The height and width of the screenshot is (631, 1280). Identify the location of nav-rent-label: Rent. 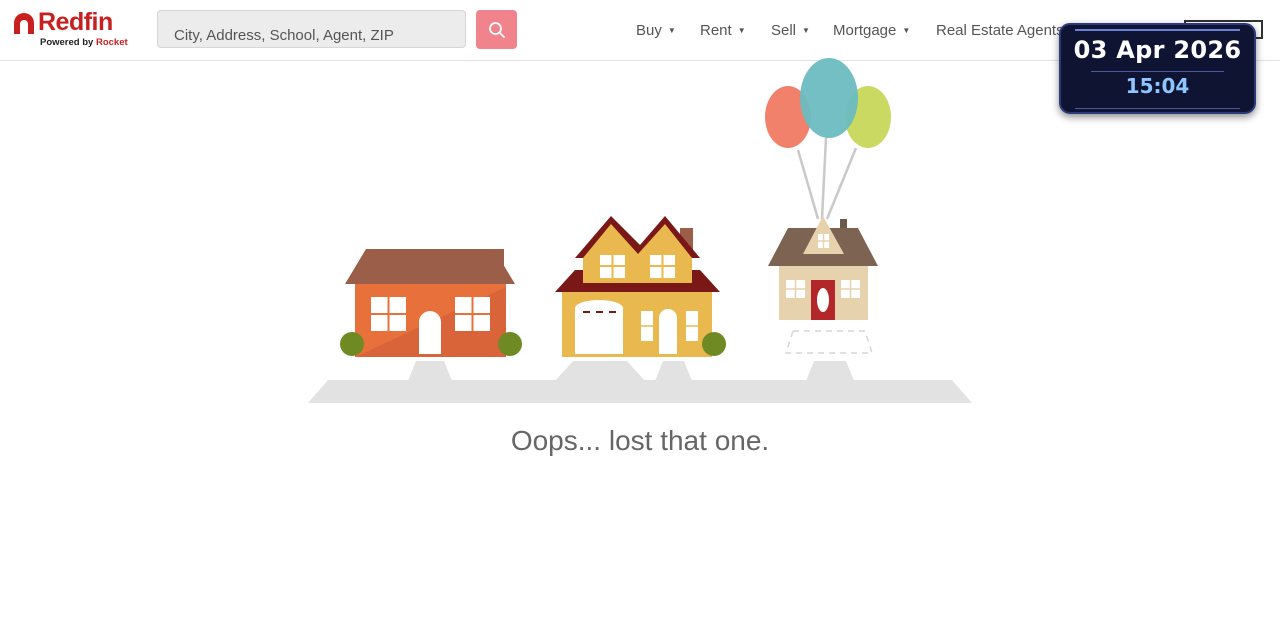
(716, 30).